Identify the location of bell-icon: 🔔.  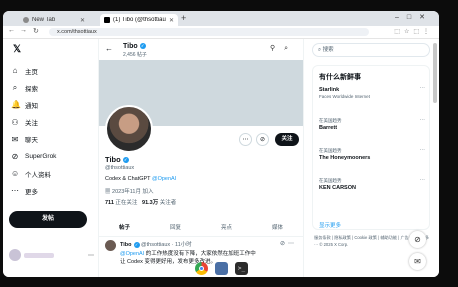
(16, 105).